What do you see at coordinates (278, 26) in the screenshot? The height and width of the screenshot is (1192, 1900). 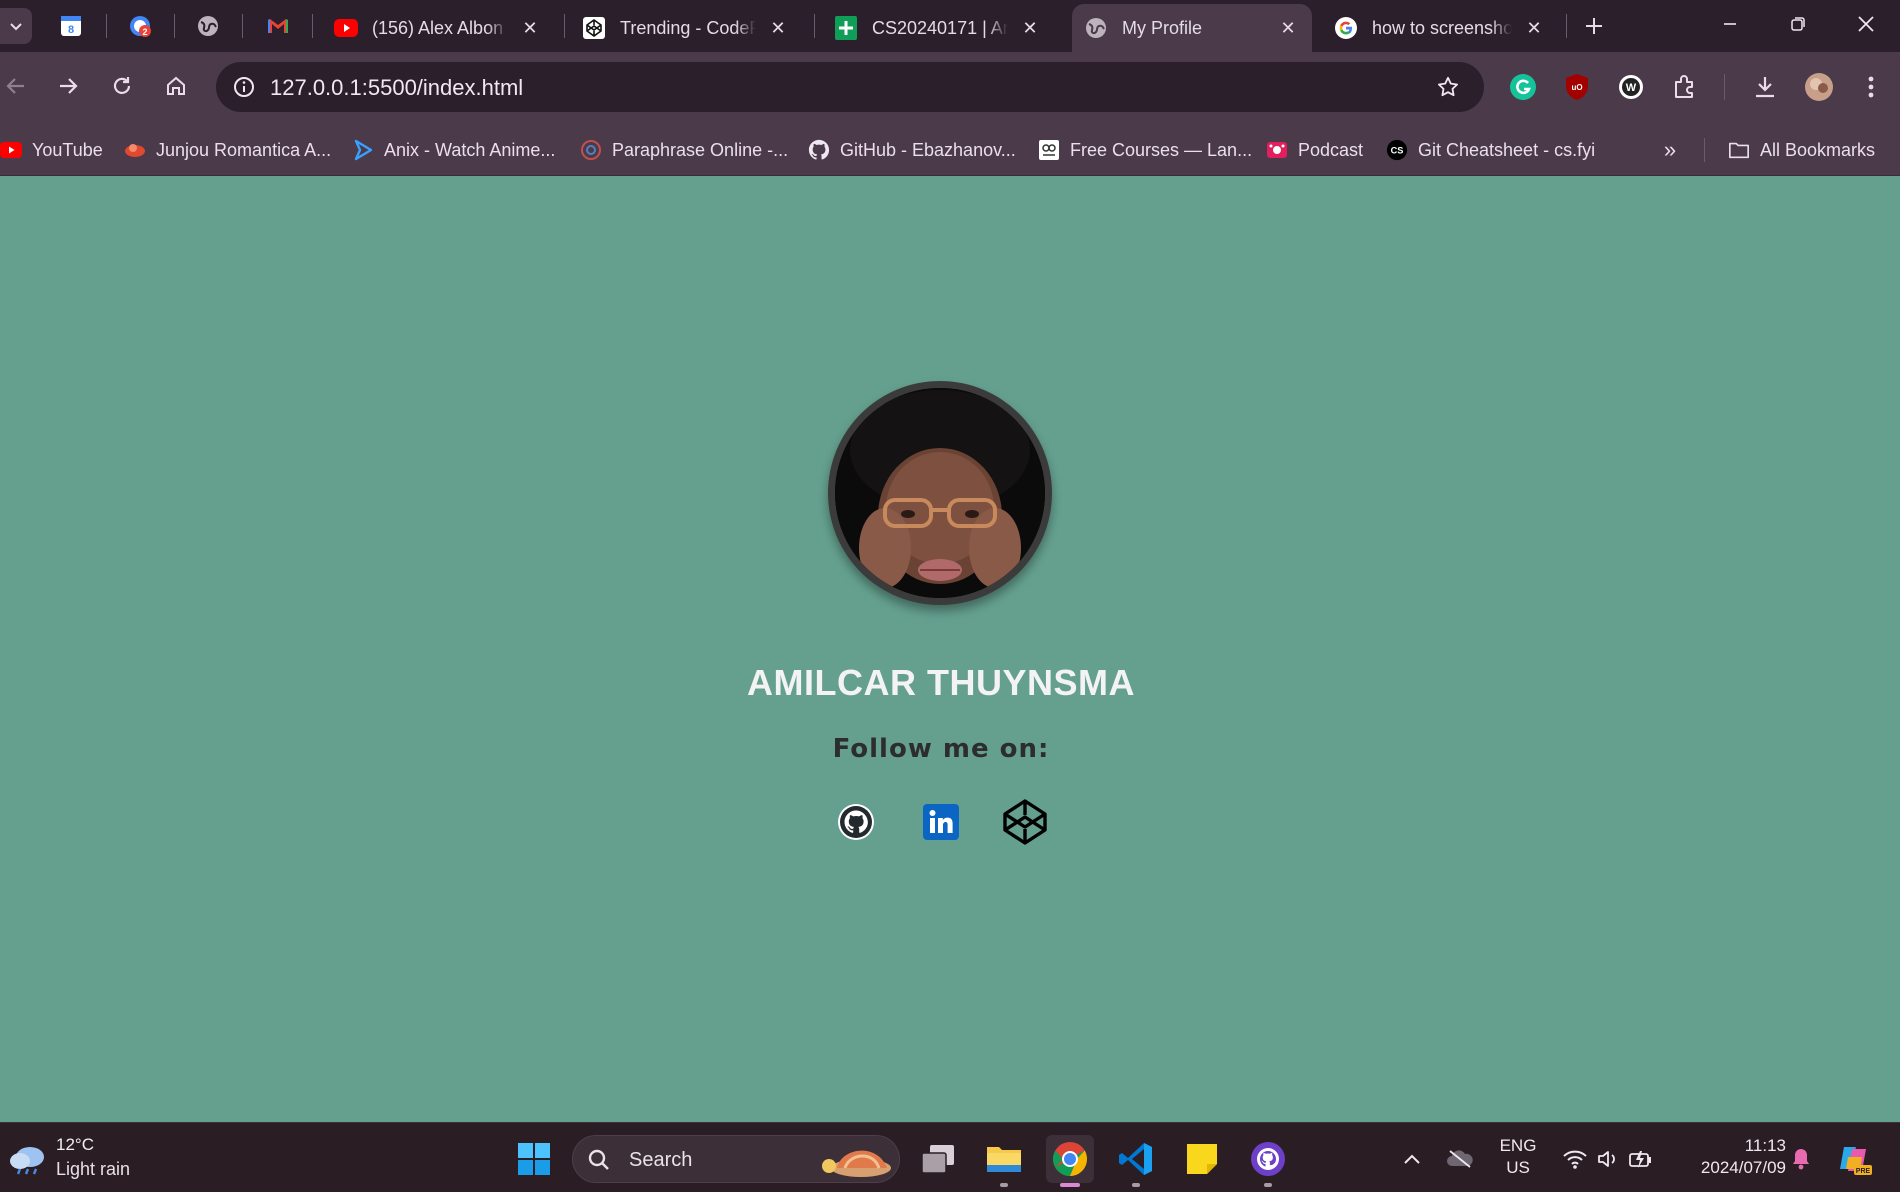 I see `pinned-tab-gmail` at bounding box center [278, 26].